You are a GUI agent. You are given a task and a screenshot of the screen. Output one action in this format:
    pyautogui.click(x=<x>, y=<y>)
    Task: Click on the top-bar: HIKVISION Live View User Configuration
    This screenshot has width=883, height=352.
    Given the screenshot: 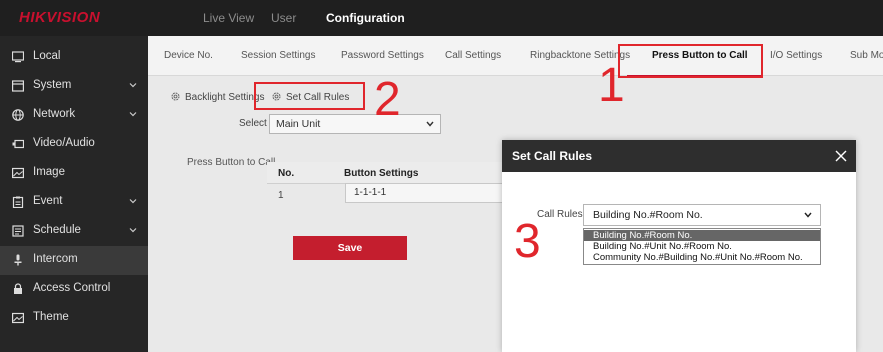 What is the action you would take?
    pyautogui.click(x=441, y=18)
    